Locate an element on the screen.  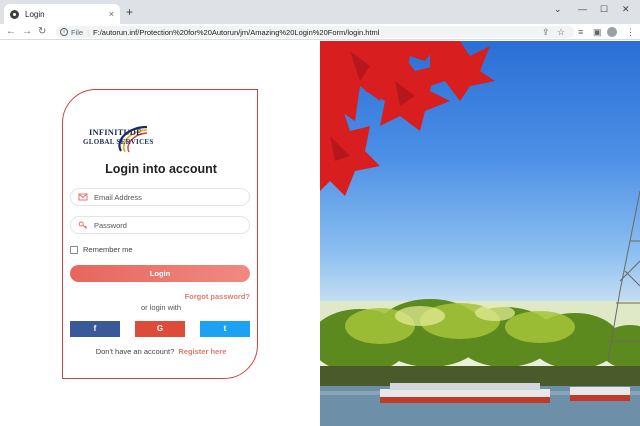
twitter-login-button: t is located at coordinates (225, 329).